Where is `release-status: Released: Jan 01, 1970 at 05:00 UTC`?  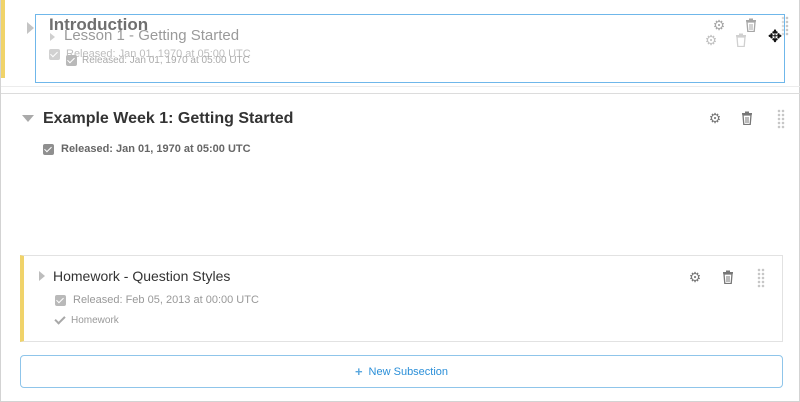 release-status: Released: Jan 01, 1970 at 05:00 UTC is located at coordinates (147, 149).